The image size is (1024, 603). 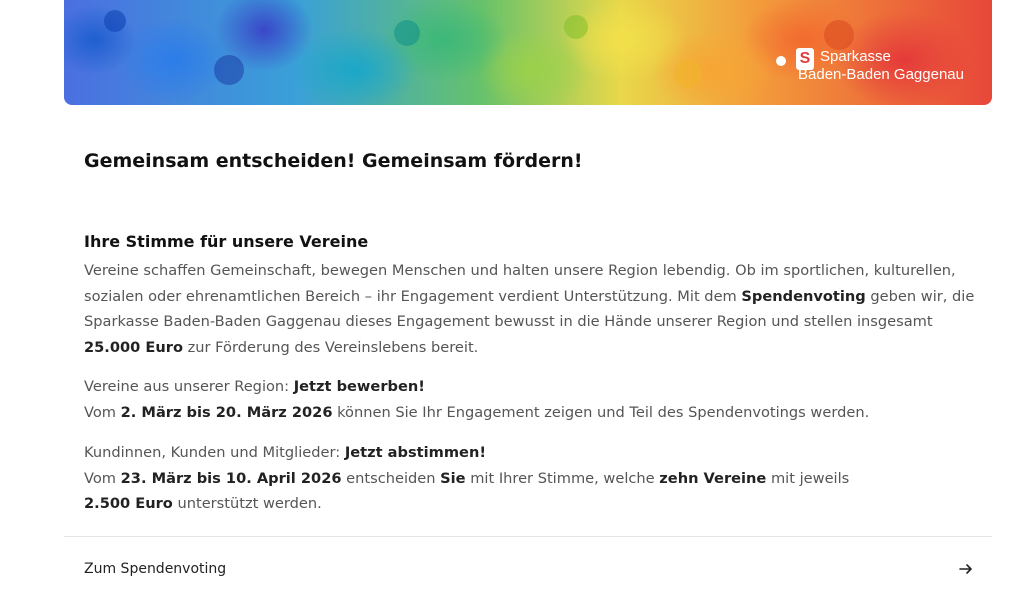 What do you see at coordinates (453, 478) in the screenshot?
I see `text-emphasis: Sie` at bounding box center [453, 478].